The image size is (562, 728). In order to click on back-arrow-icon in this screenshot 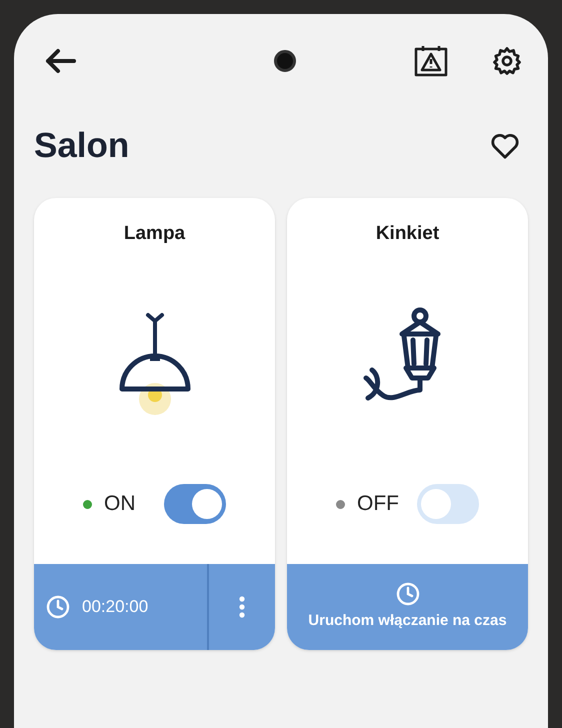, I will do `click(60, 61)`.